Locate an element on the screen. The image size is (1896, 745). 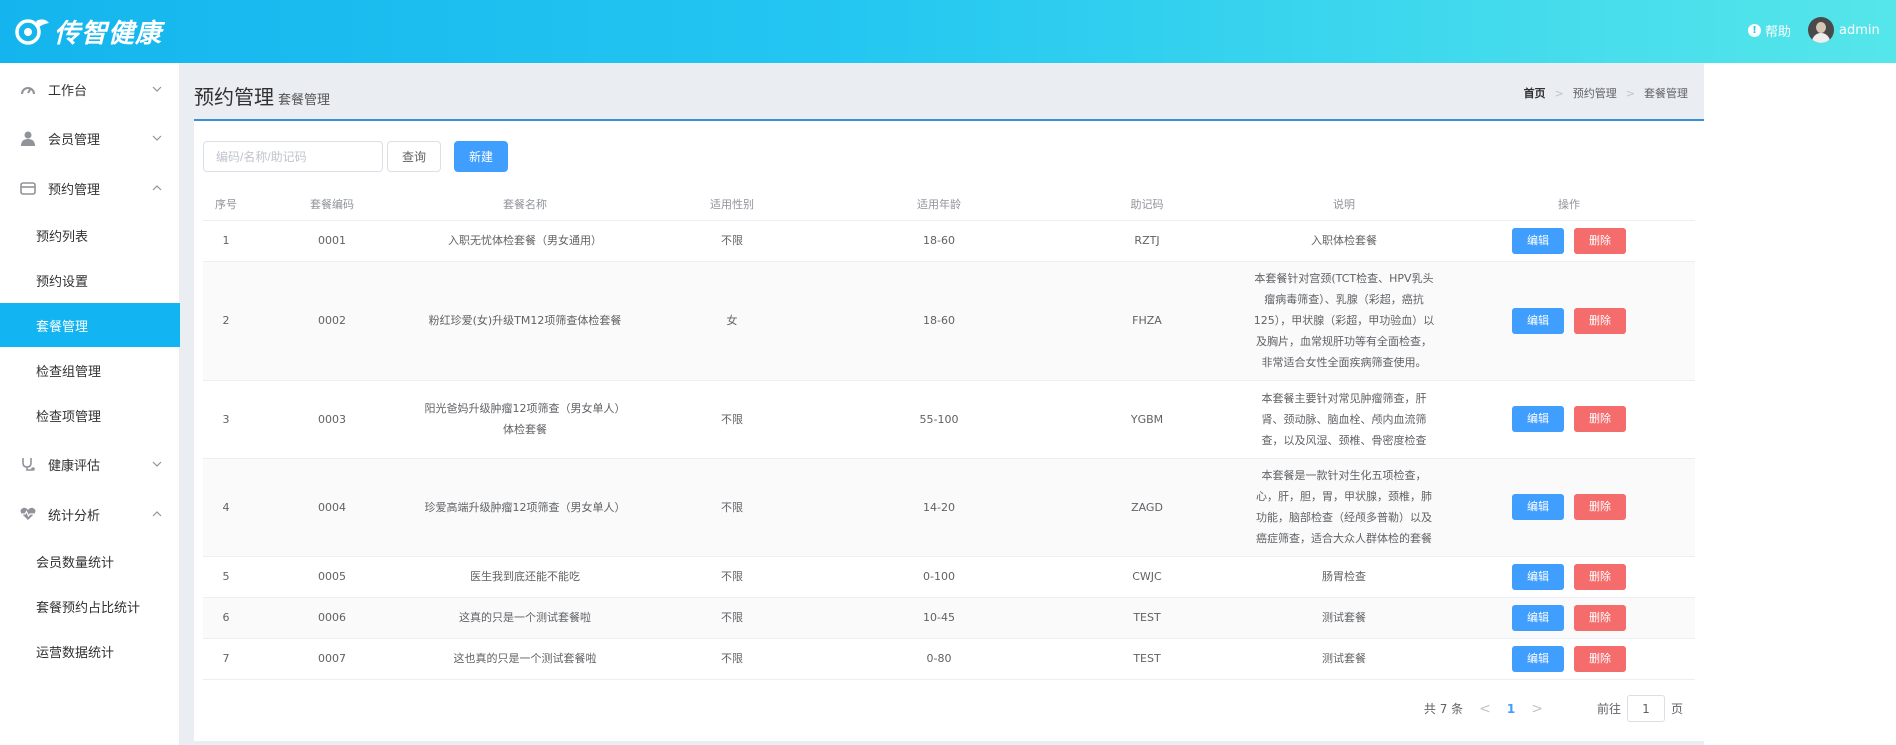
cell-mnemonic: CWJC is located at coordinates (1147, 577).